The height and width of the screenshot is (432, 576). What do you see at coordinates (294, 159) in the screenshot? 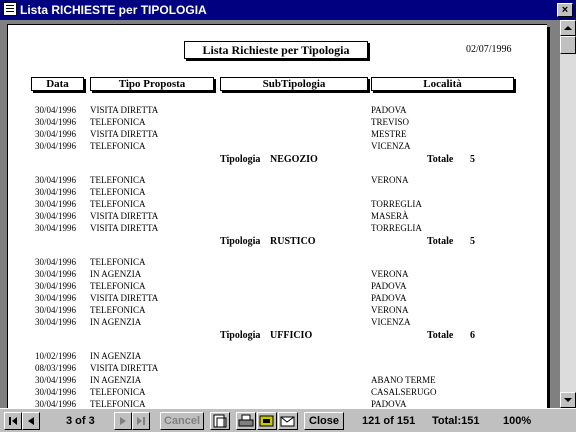
I see `summary-tipologia: NEGOZIO` at bounding box center [294, 159].